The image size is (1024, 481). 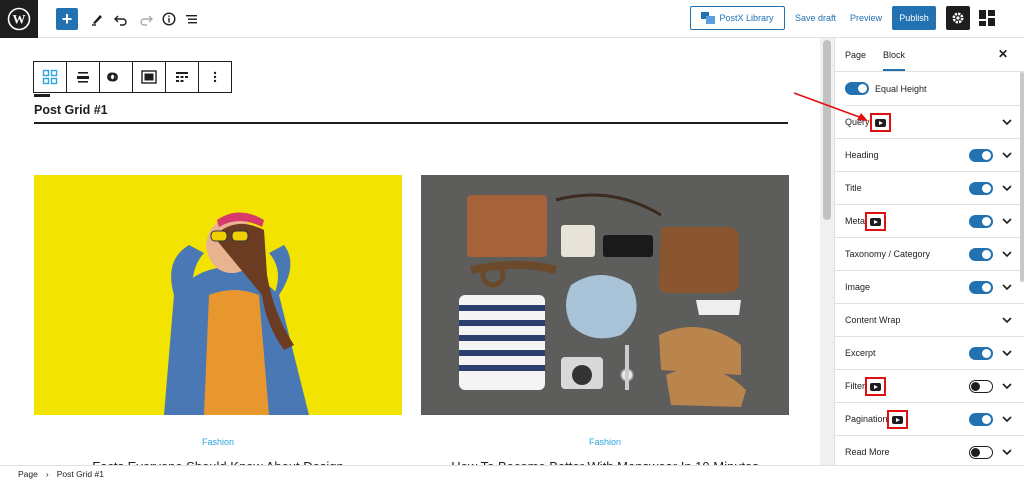 I want to click on link-icon, so click(x=116, y=77).